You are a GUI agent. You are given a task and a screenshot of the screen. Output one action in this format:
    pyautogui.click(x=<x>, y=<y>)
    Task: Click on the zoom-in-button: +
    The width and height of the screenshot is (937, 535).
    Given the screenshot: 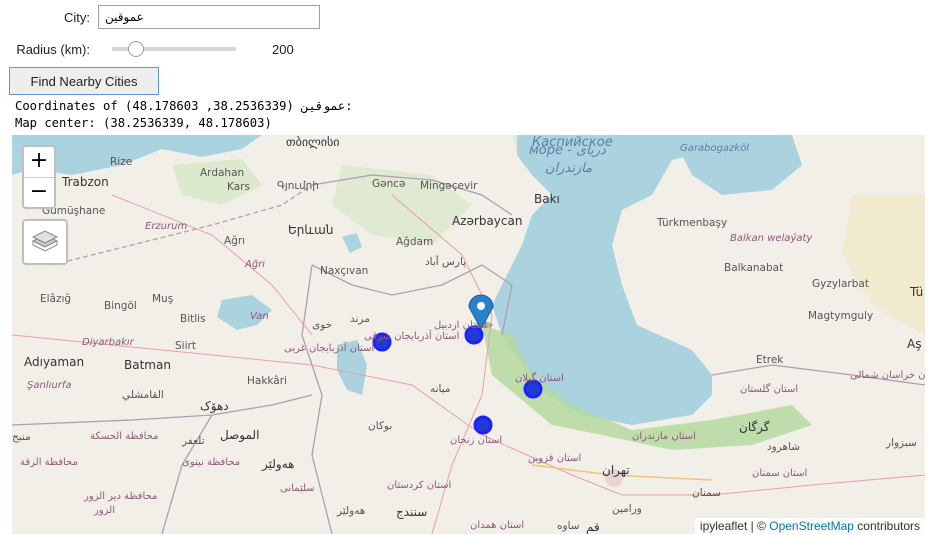 What is the action you would take?
    pyautogui.click(x=39, y=162)
    